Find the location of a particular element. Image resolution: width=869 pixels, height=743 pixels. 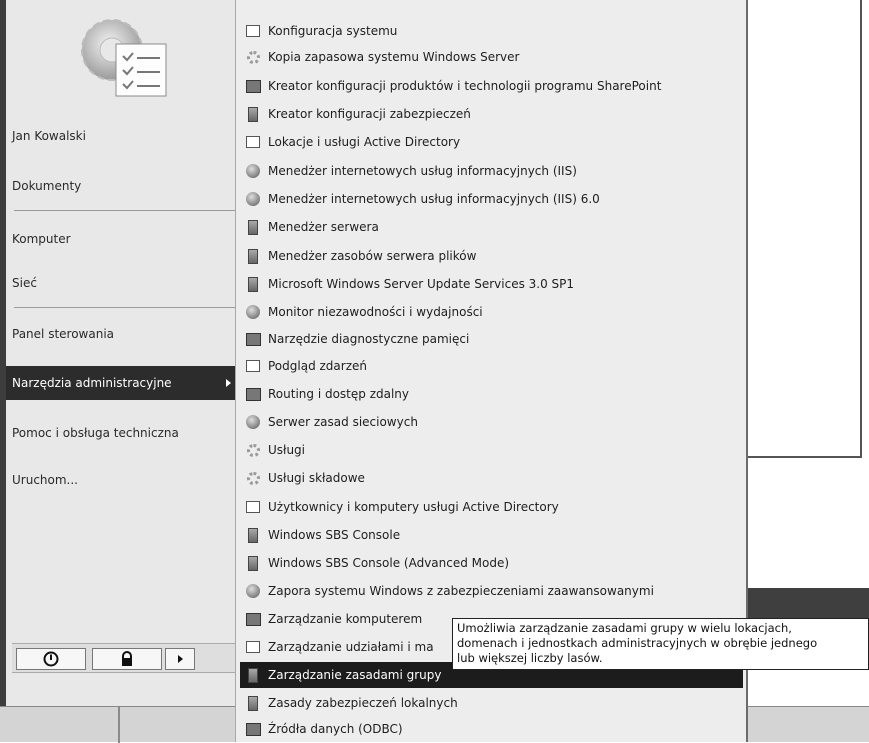

sbs-console-advanced-icon is located at coordinates (253, 563).